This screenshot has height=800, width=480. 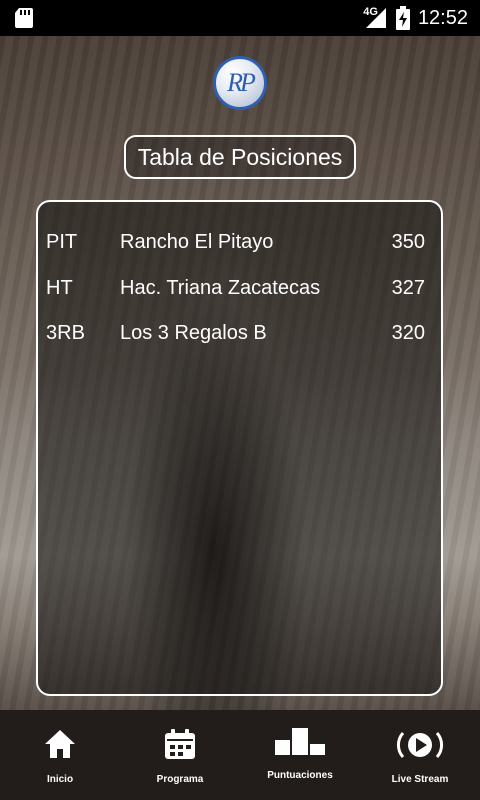 I want to click on nav-label: Inicio, so click(x=60, y=779).